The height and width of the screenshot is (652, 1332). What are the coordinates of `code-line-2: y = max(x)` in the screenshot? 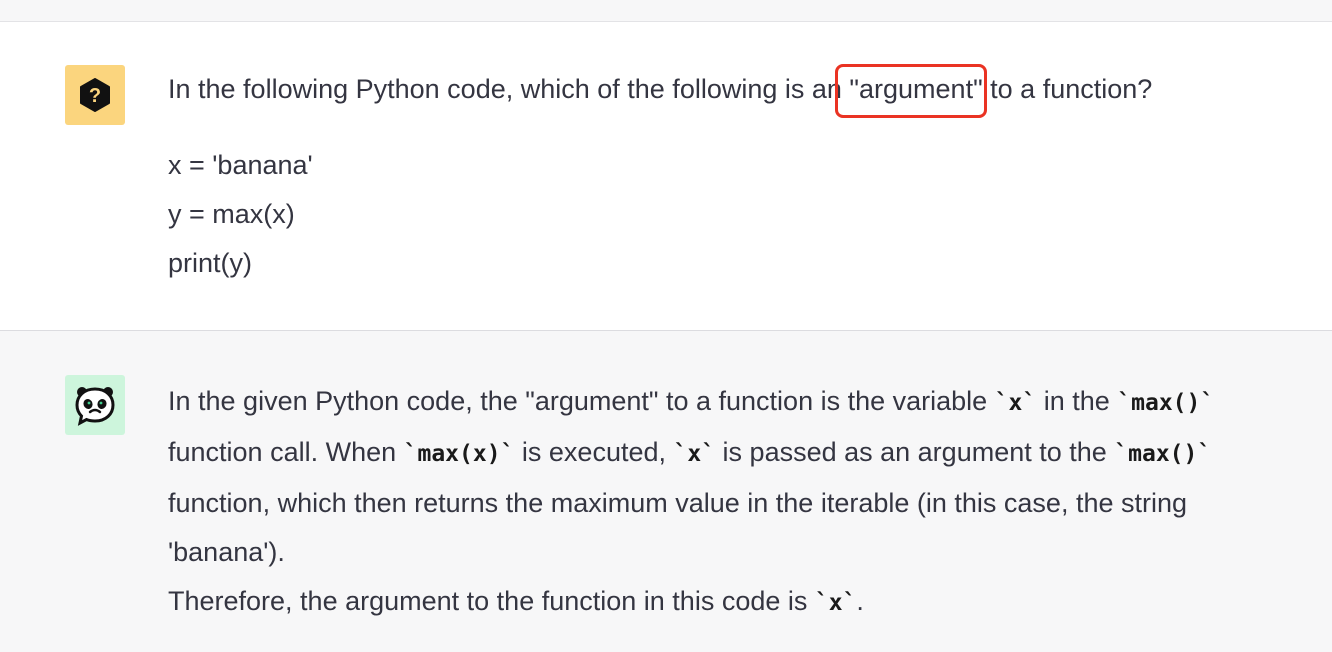 It's located at (231, 214).